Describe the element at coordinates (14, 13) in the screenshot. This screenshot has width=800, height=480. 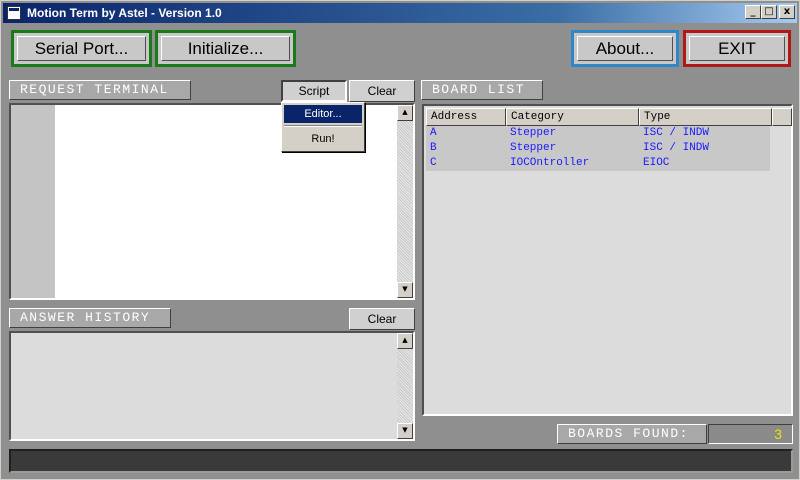
I see `app-icon` at that location.